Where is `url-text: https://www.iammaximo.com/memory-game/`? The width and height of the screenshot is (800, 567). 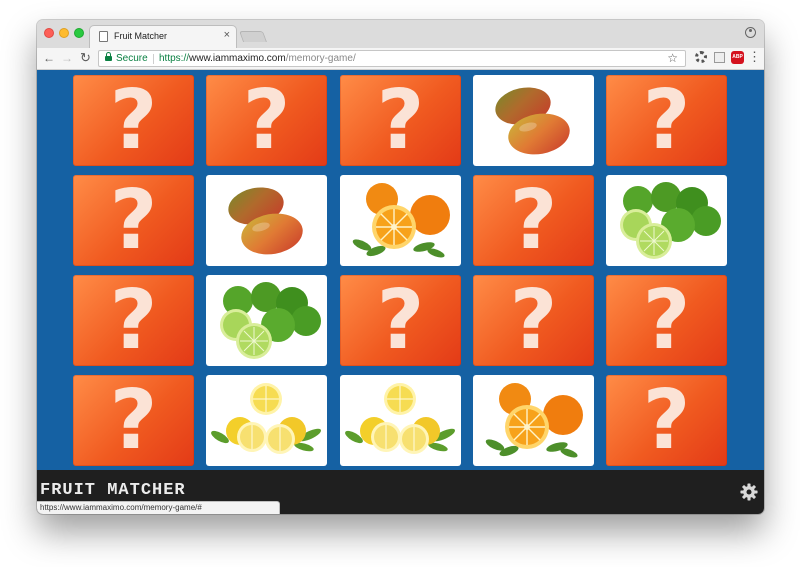 url-text: https://www.iammaximo.com/memory-game/ is located at coordinates (257, 58).